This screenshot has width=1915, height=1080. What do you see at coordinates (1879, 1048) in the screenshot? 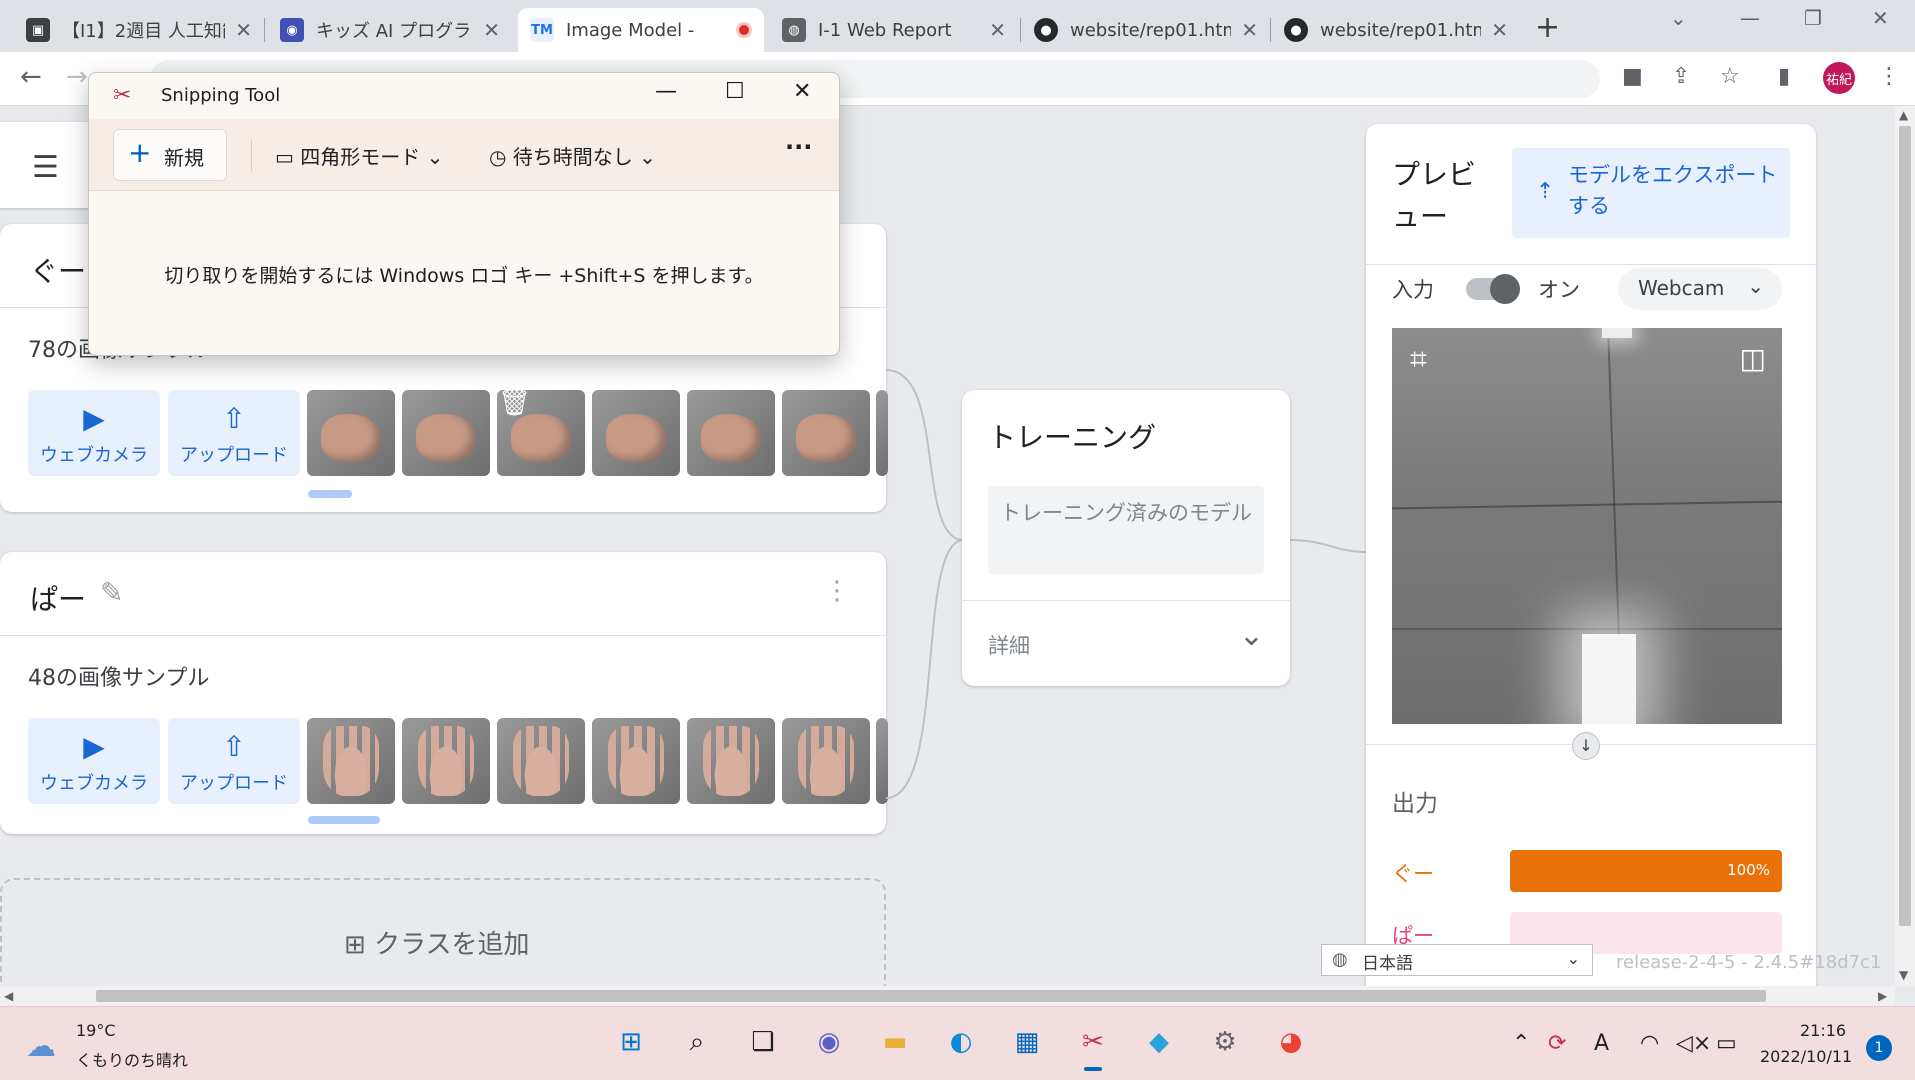
I see `notification-badge: 1` at bounding box center [1879, 1048].